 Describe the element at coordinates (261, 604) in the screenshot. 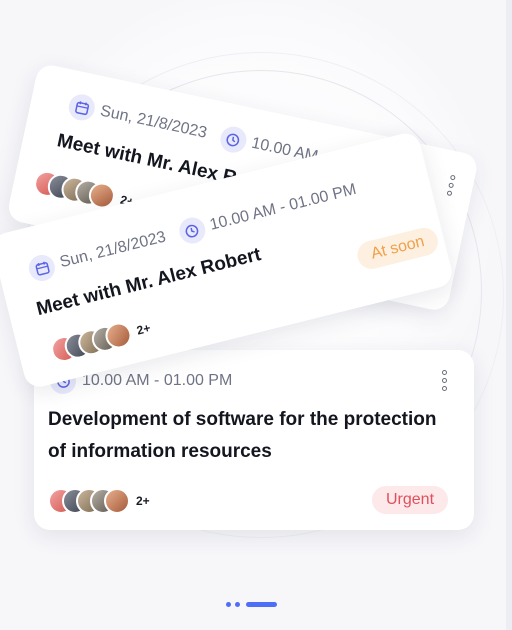

I see `page-dot-active` at that location.